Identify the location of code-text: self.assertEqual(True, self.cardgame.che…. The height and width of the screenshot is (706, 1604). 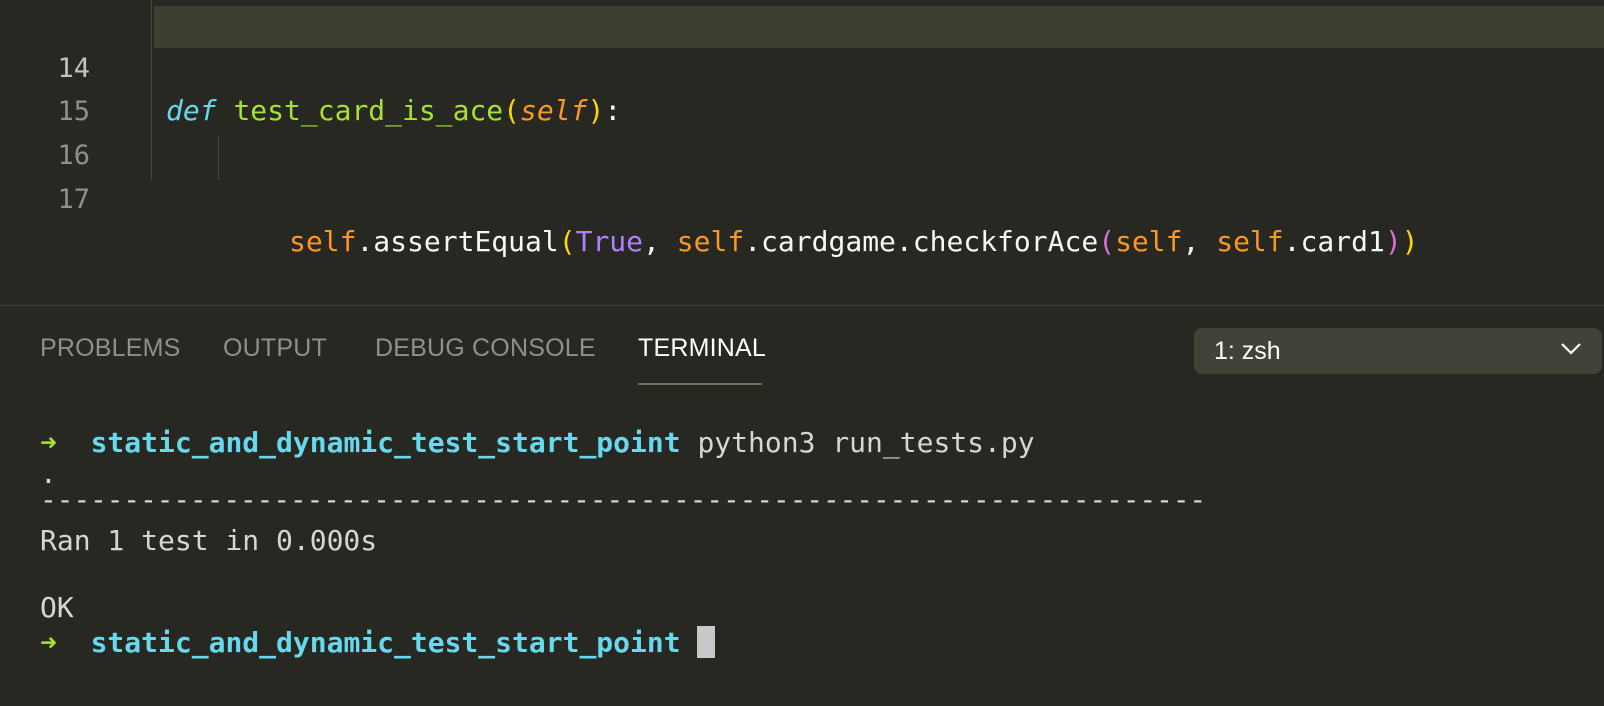
(854, 242).